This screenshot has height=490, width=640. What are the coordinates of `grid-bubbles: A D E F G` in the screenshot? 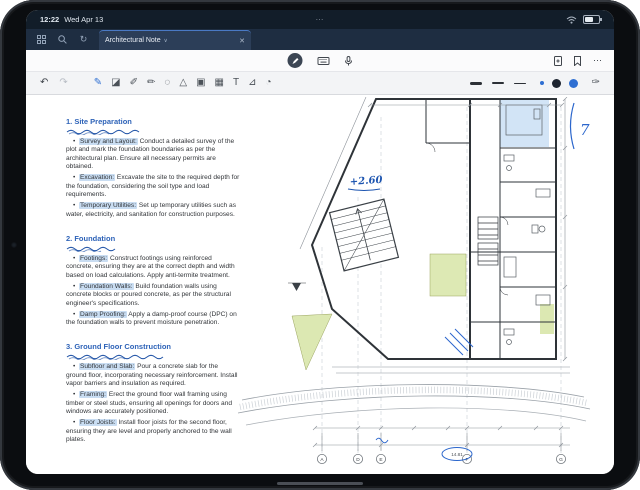 It's located at (441, 458).